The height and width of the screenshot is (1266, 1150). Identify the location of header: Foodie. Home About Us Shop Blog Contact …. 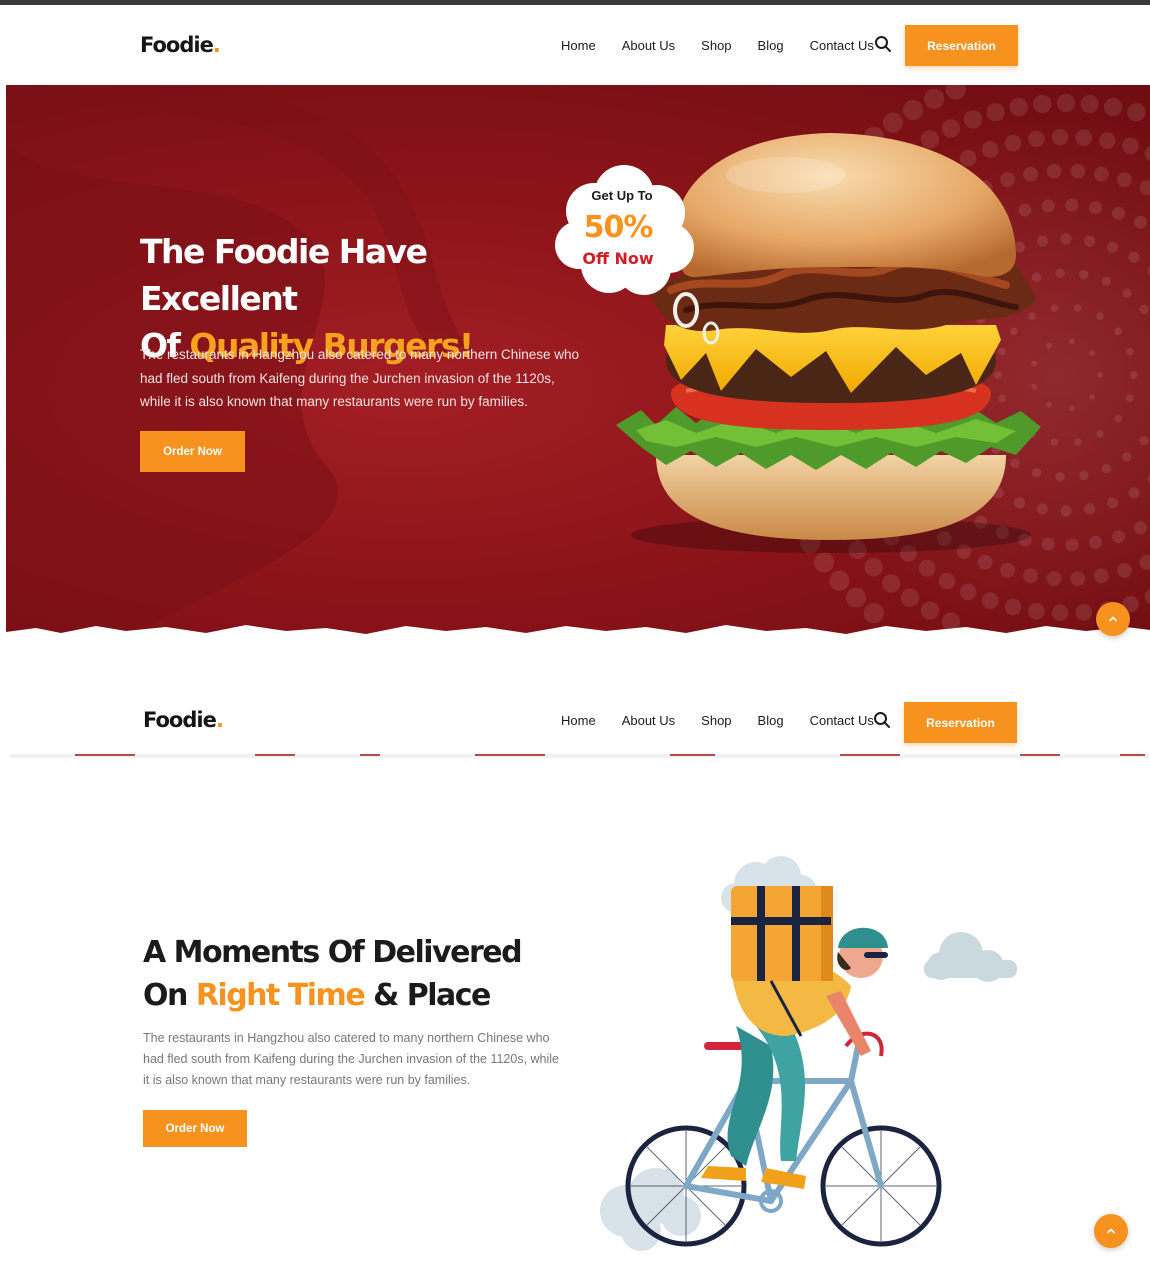
(575, 45).